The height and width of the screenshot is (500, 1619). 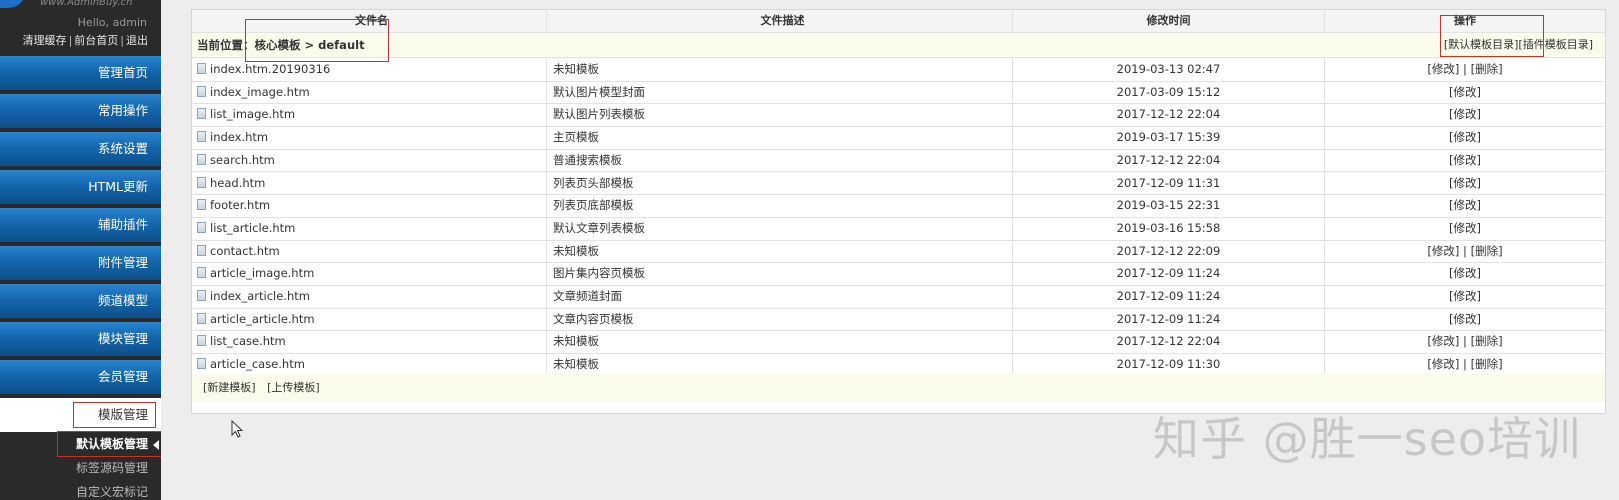 What do you see at coordinates (1169, 137) in the screenshot?
I see `modified-time-cell: 2019-03-17 15:39` at bounding box center [1169, 137].